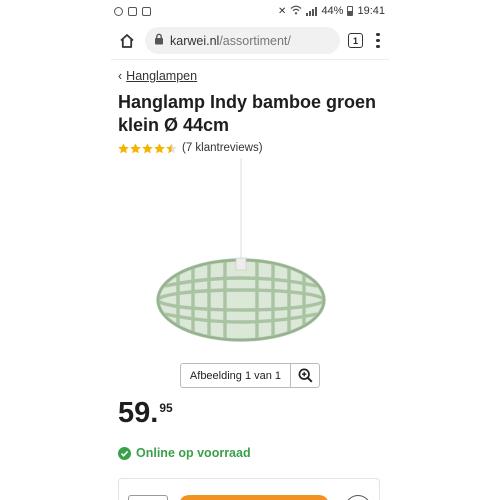 The height and width of the screenshot is (500, 500). What do you see at coordinates (159, 40) in the screenshot?
I see `lock-icon` at bounding box center [159, 40].